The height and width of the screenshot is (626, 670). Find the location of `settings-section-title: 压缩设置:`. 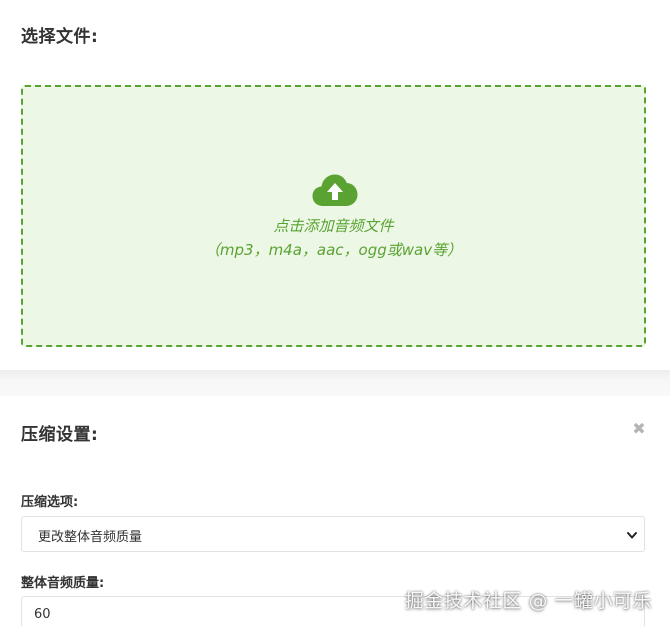

settings-section-title: 压缩设置: is located at coordinates (60, 435).